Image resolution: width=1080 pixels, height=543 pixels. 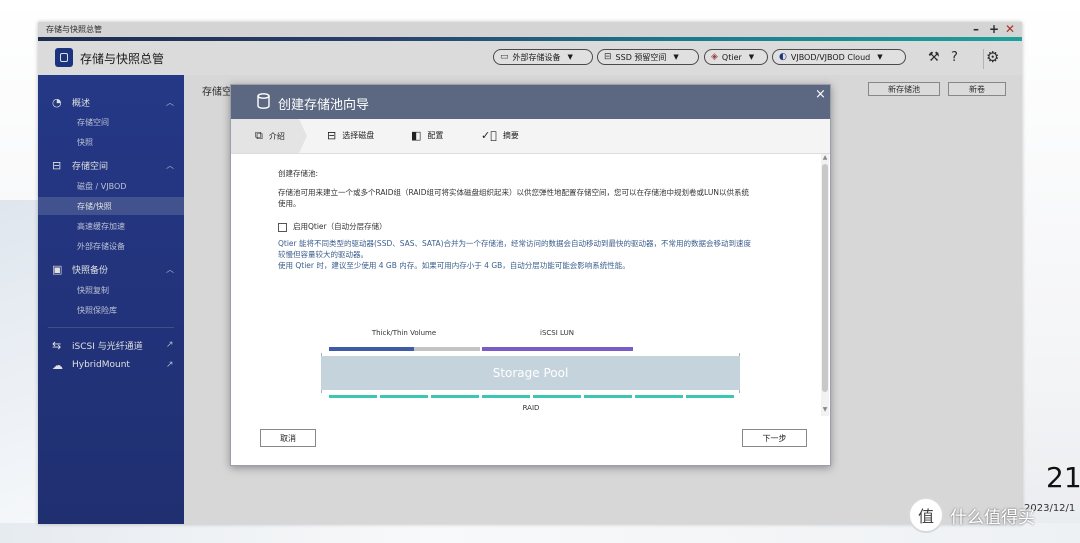 What do you see at coordinates (340, 226) in the screenshot?
I see `qtier-checkbox-label: 启用Qtier（自动分层存储）` at bounding box center [340, 226].